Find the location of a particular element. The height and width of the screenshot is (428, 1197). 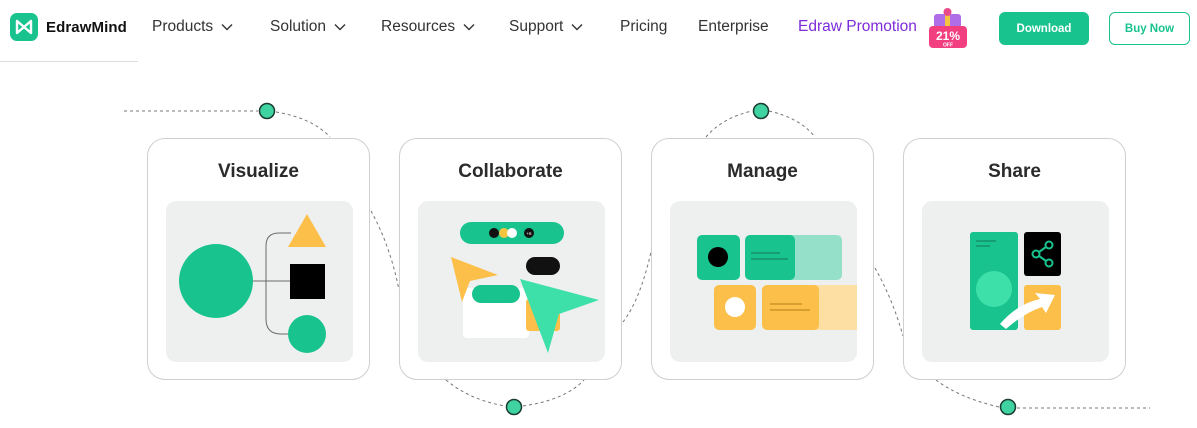

nav-item-label: Resources is located at coordinates (418, 26).